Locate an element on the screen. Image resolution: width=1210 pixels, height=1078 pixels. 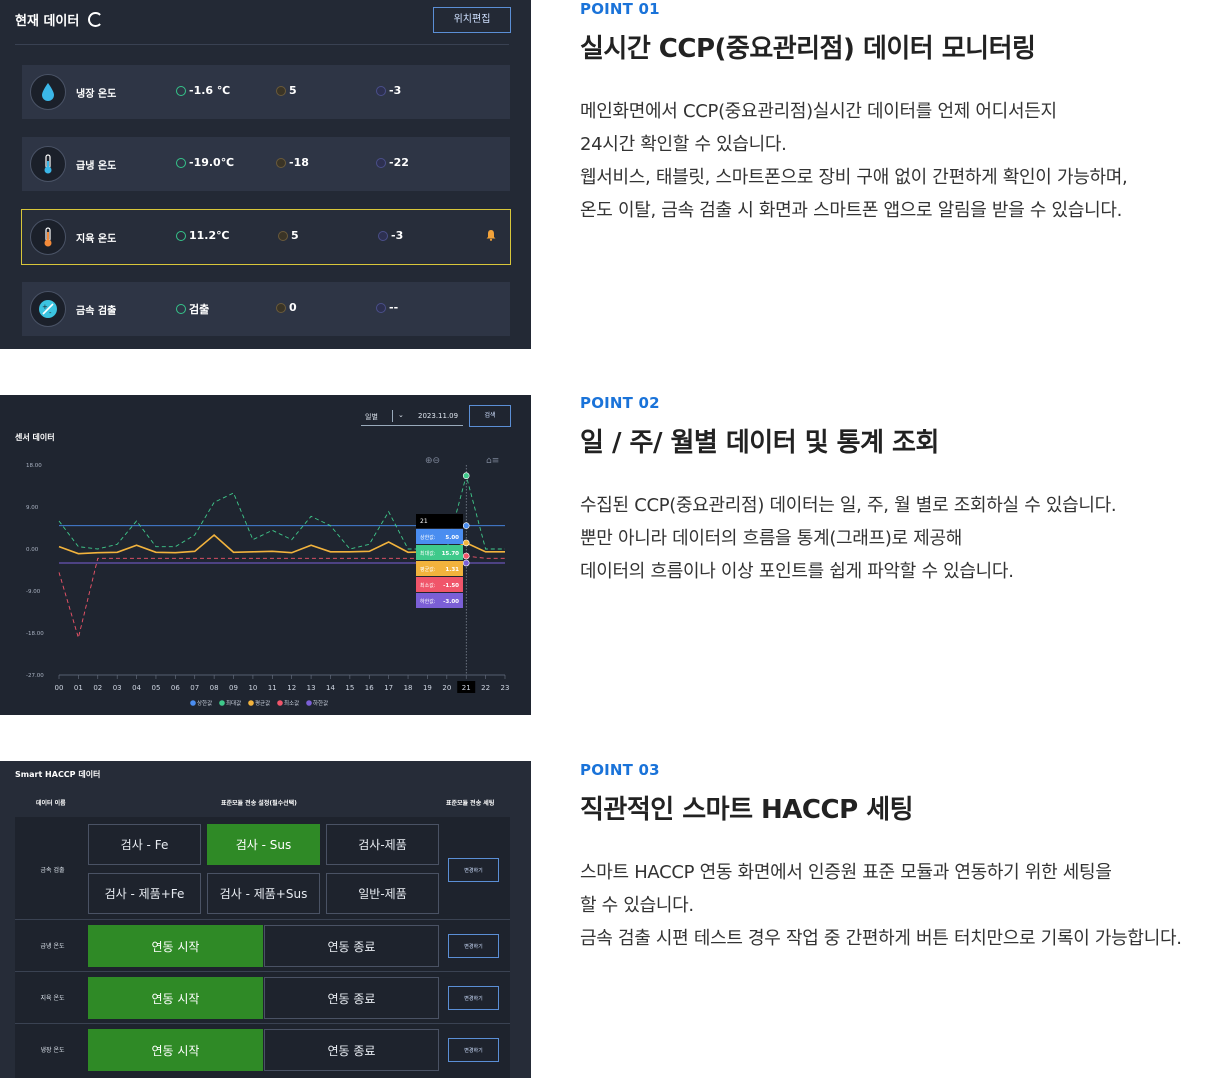
change-button-carcass: 변경하기 is located at coordinates (473, 998).